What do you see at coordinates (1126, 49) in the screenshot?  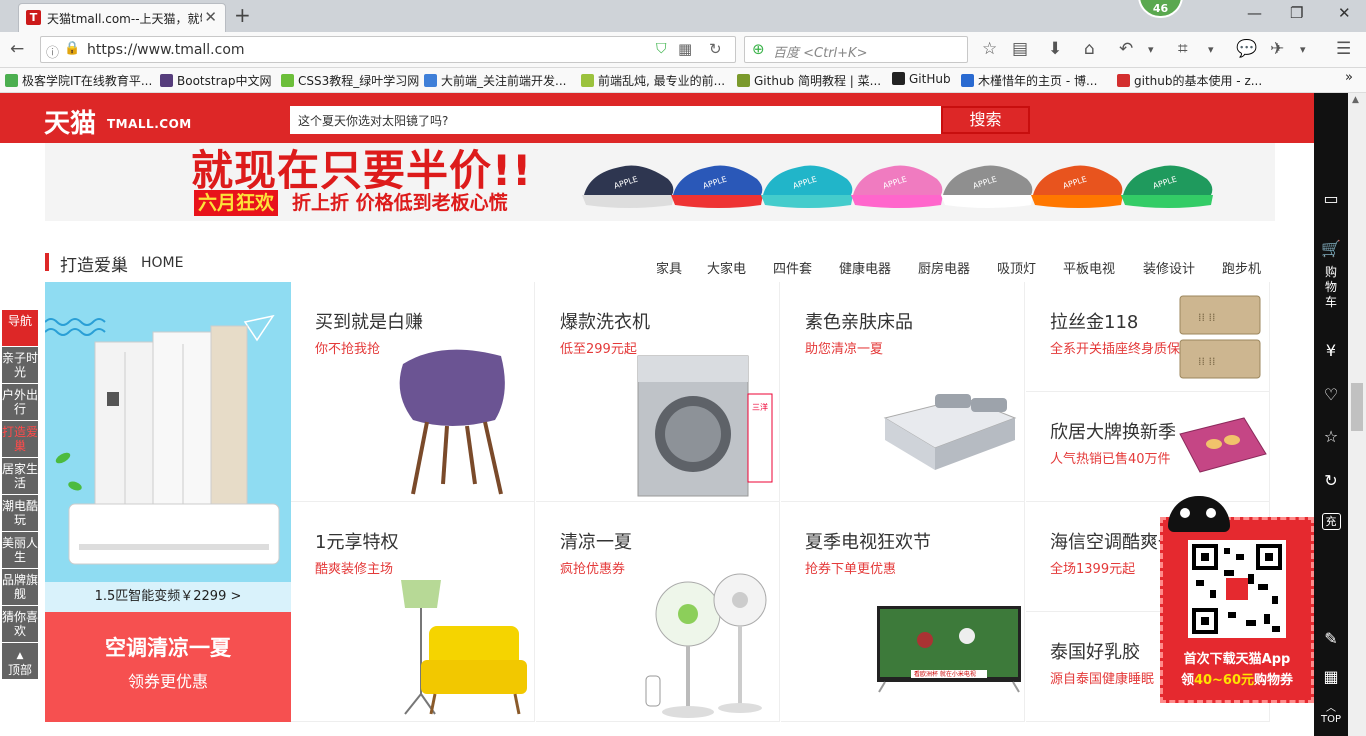 I see `undo-icon: ↶` at bounding box center [1126, 49].